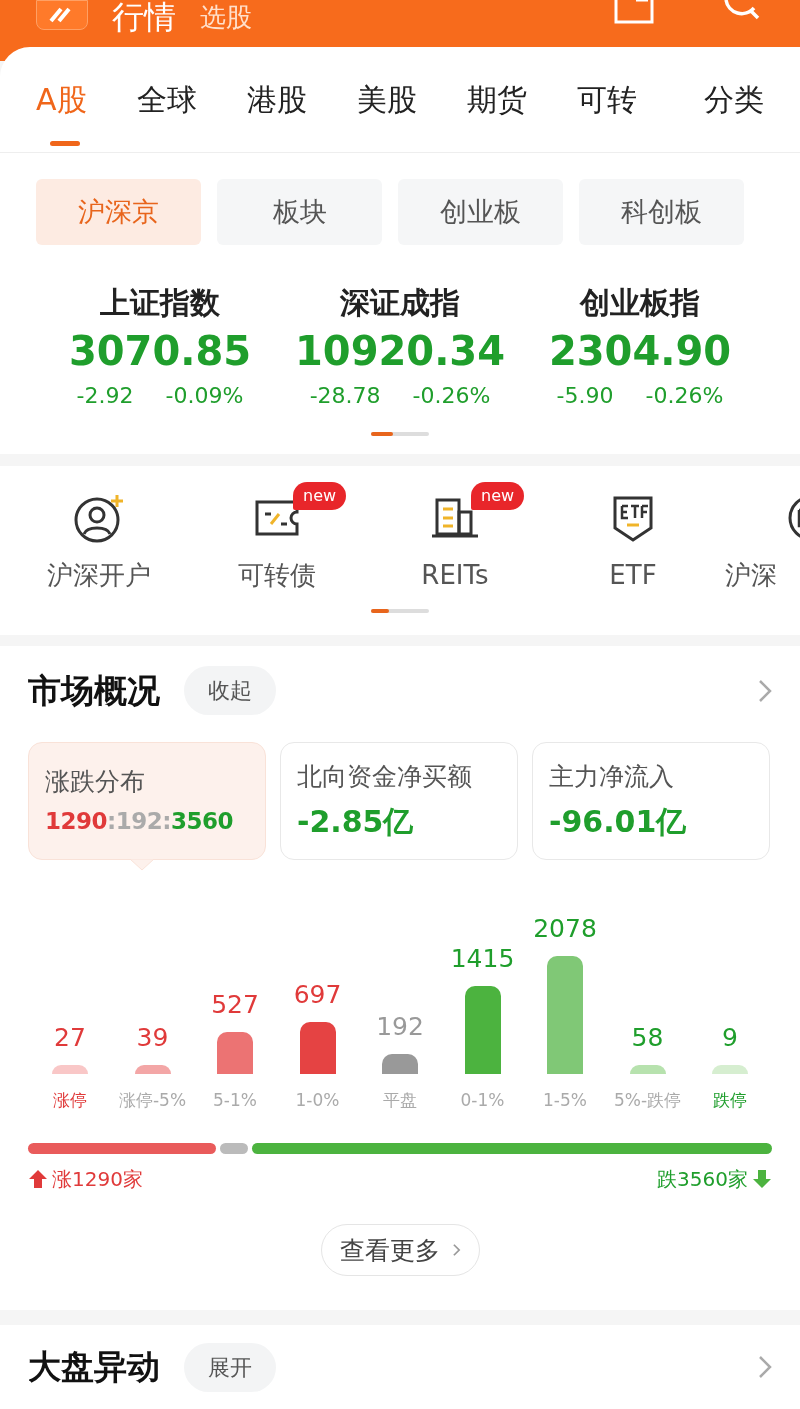  Describe the element at coordinates (160, 352) in the screenshot. I see `index-value: 3070.85` at that location.